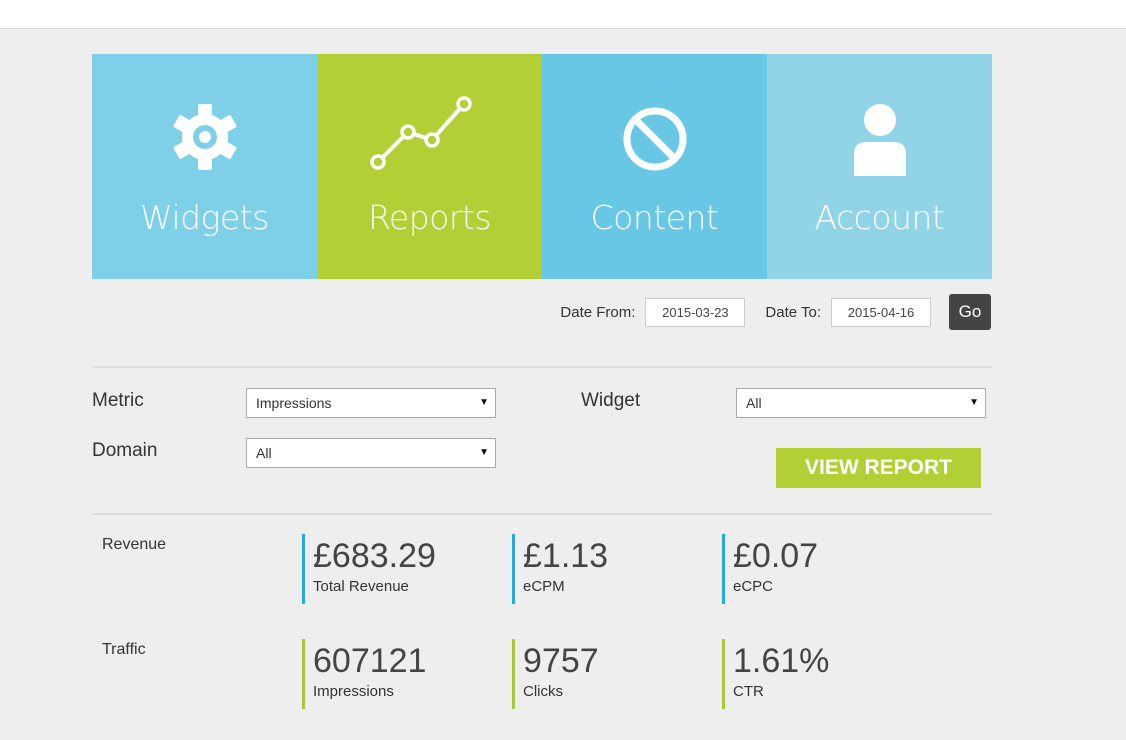 The height and width of the screenshot is (740, 1126). What do you see at coordinates (654, 217) in the screenshot?
I see `nav-tile-label: Content` at bounding box center [654, 217].